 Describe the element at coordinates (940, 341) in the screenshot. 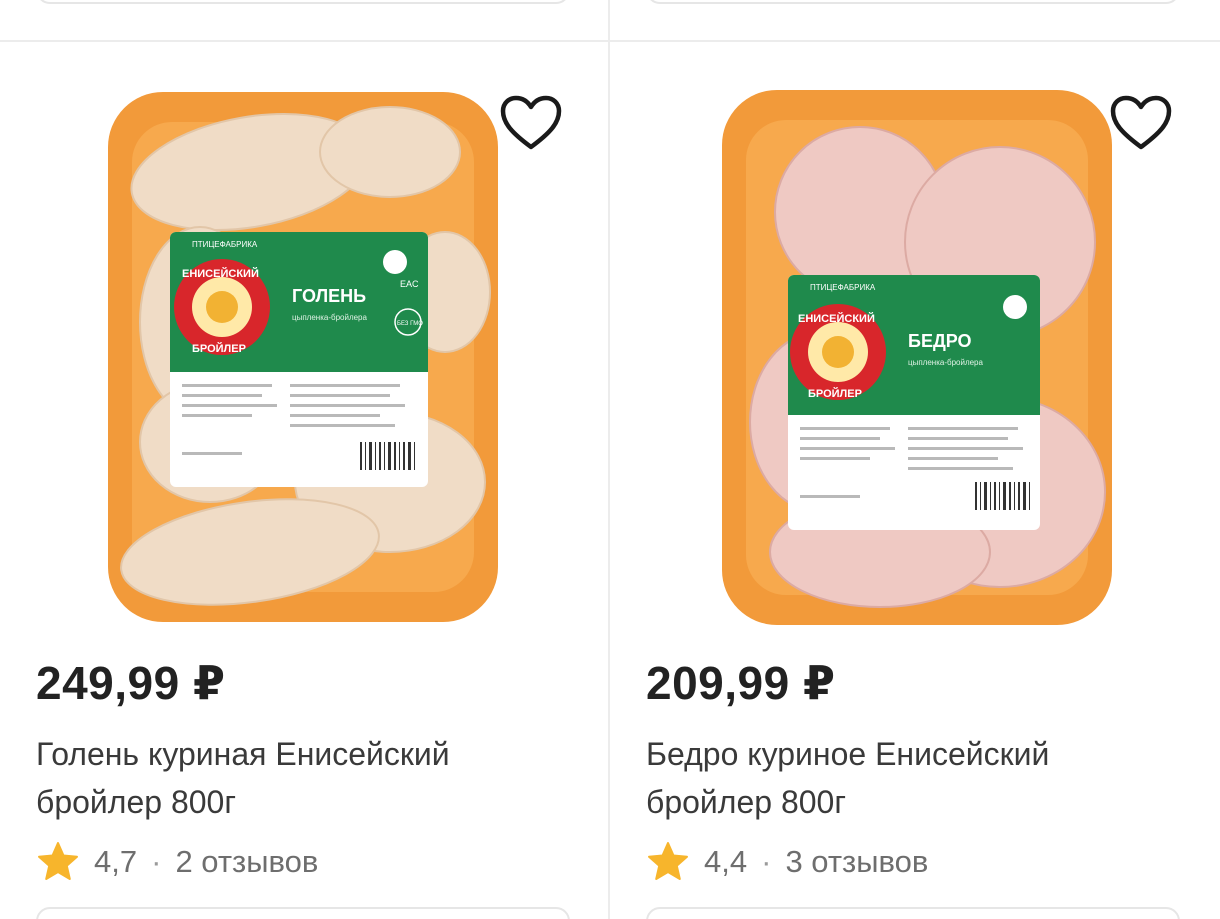

I see `label-product-name: БЕДРО` at that location.